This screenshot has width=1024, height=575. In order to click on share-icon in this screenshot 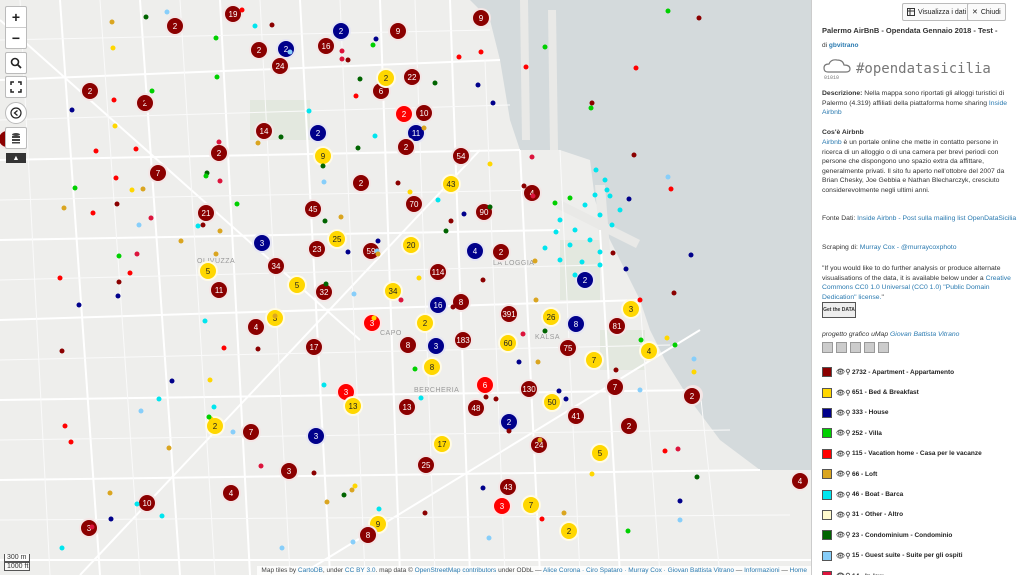, I will do `click(16, 113)`.